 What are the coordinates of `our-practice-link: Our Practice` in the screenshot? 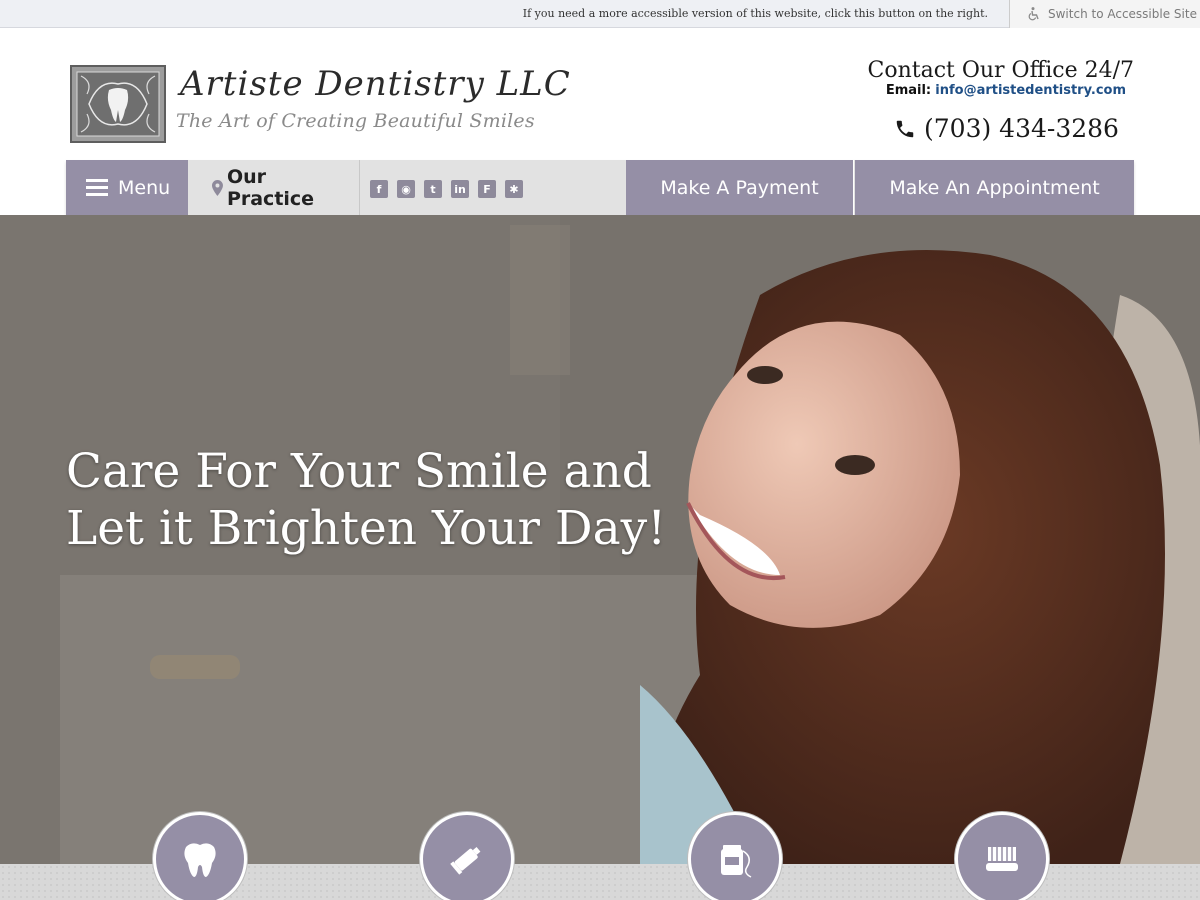 It's located at (274, 187).